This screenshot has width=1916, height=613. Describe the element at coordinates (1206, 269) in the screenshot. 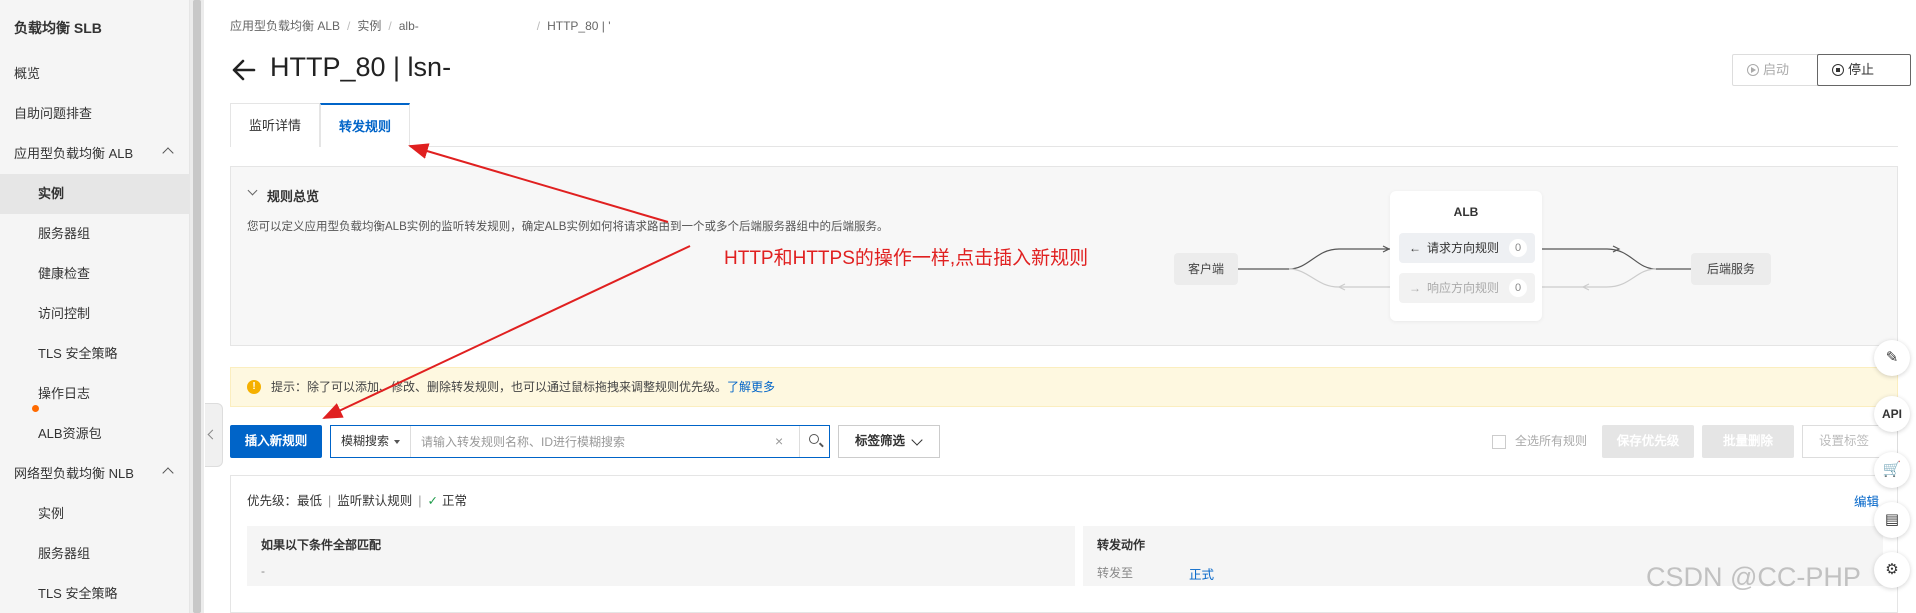

I see `client-node: 客户端` at that location.